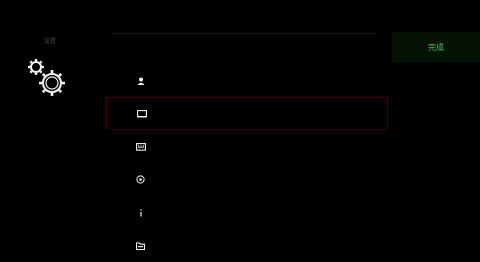 The image size is (480, 262). I want to click on menu-item-storage, so click(247, 245).